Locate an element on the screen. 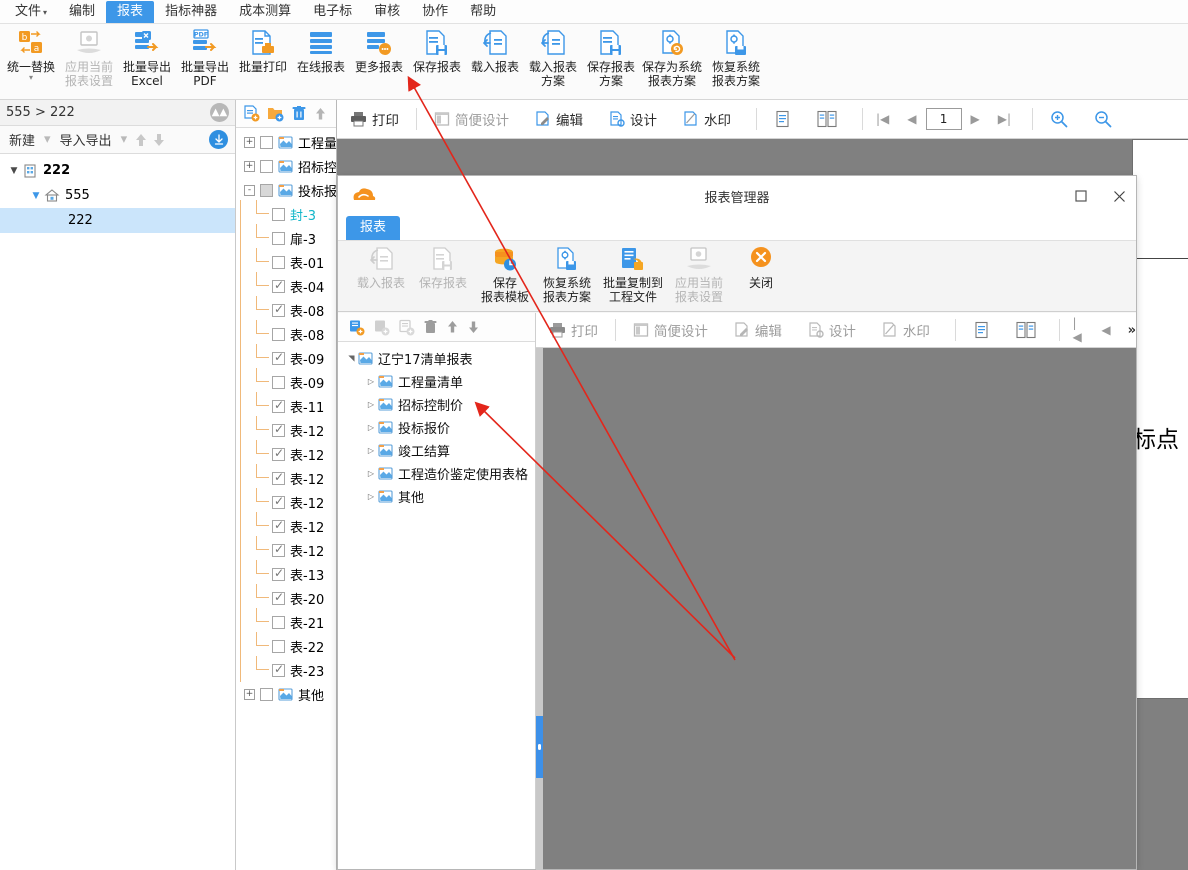 The image size is (1188, 870). add-report-icon is located at coordinates (356, 327).